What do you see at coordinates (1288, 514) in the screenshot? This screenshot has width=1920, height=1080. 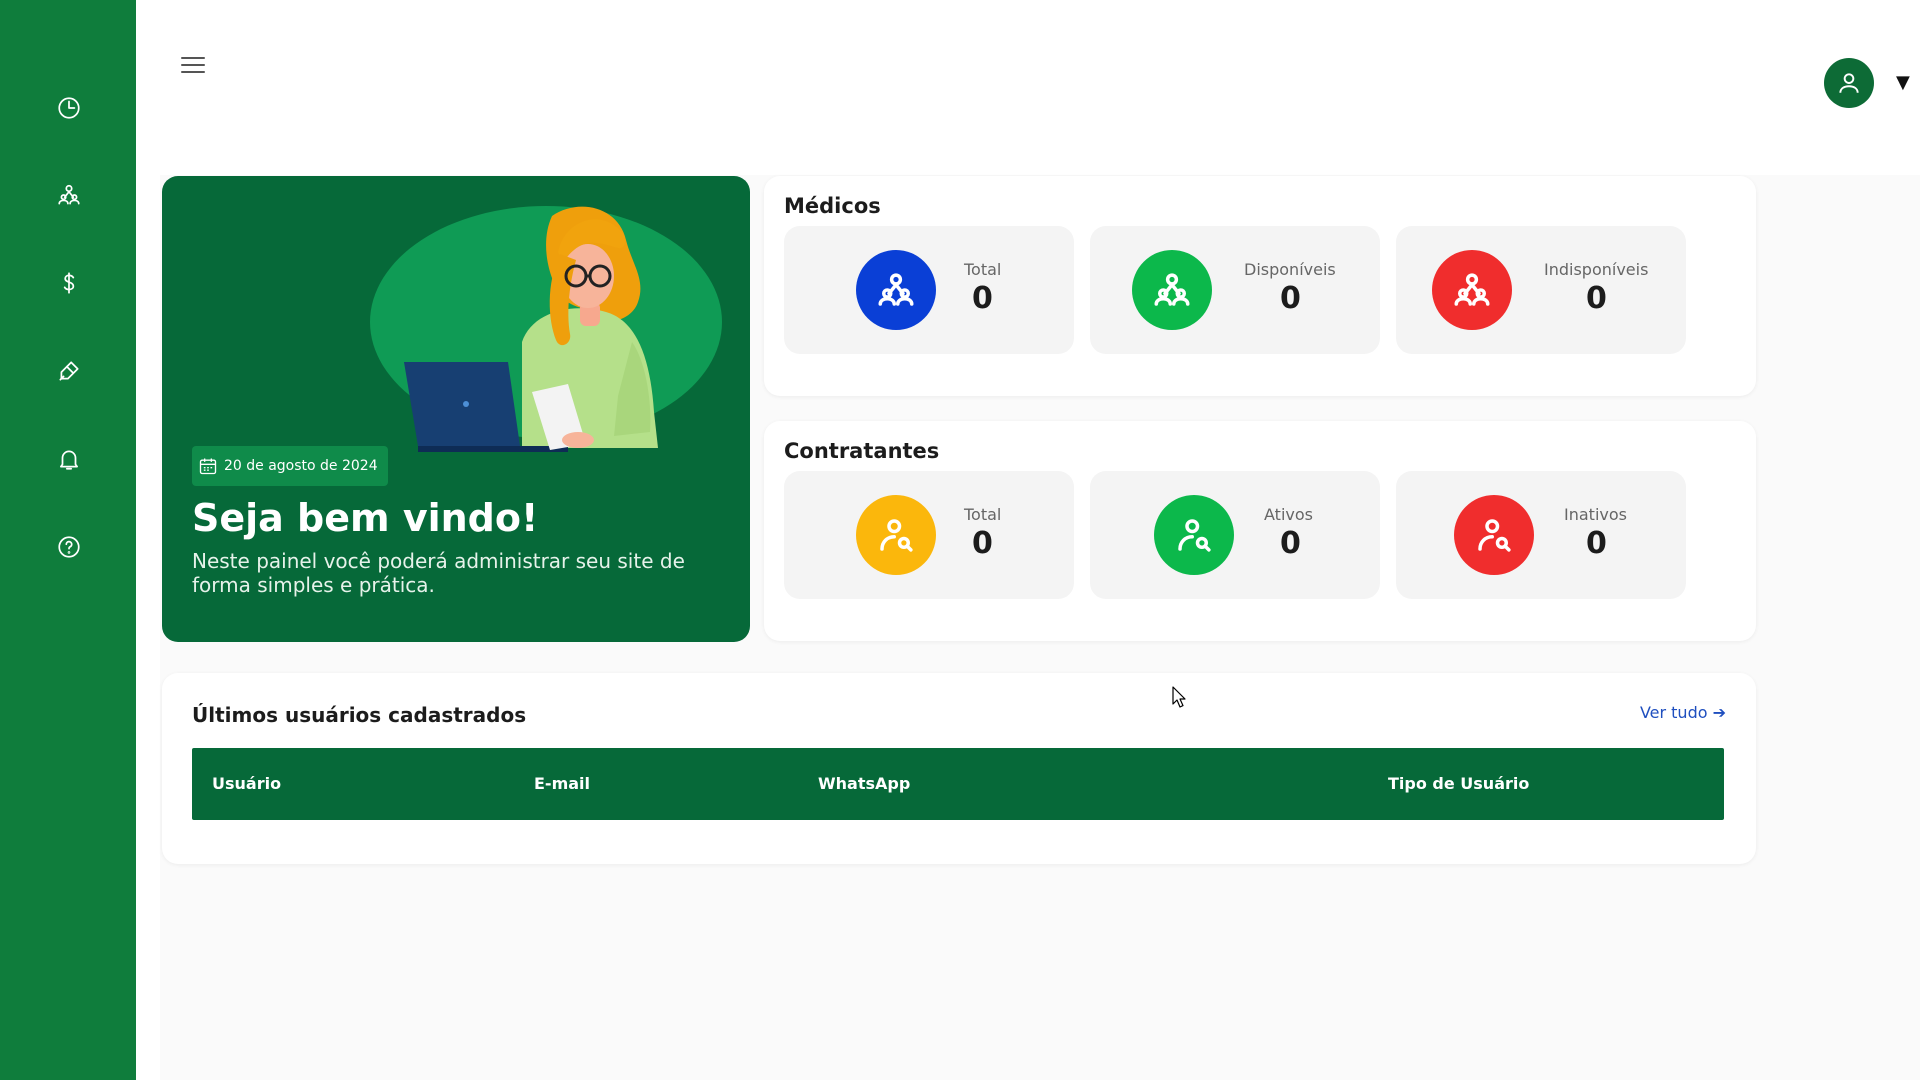 I see `contratantes-ativos-label: Ativos` at bounding box center [1288, 514].